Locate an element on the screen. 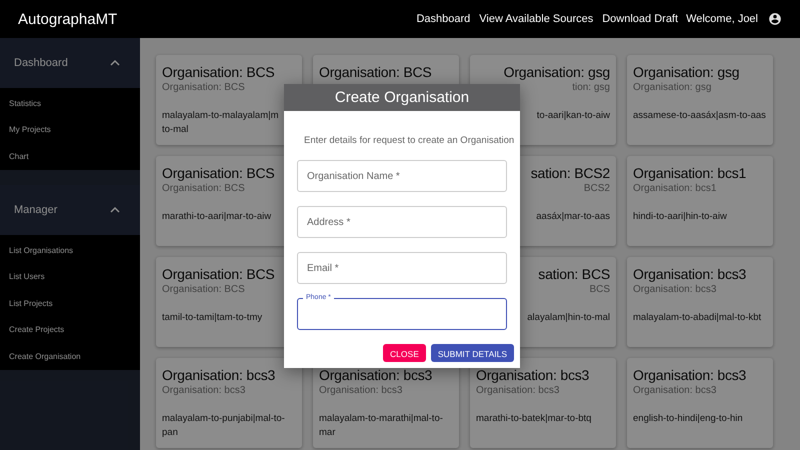 The width and height of the screenshot is (800, 450). card-subtitle: Organisation: gsg is located at coordinates (672, 88).